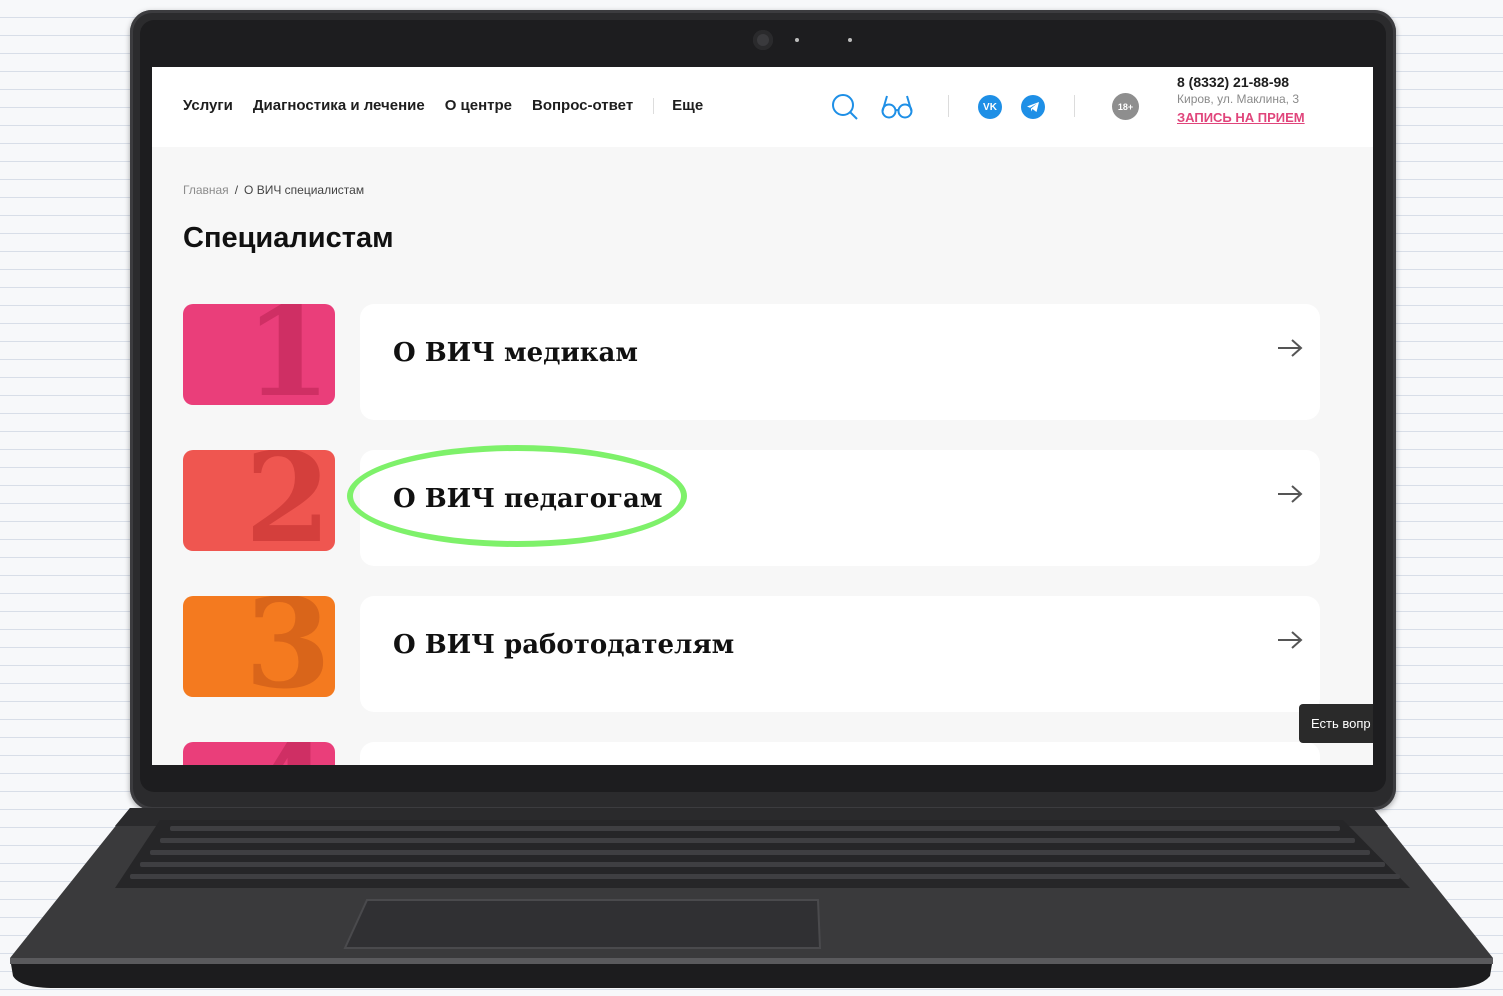 This screenshot has width=1503, height=996. What do you see at coordinates (840, 508) in the screenshot?
I see `card-link-teachers: О ВИЧ педагогам` at bounding box center [840, 508].